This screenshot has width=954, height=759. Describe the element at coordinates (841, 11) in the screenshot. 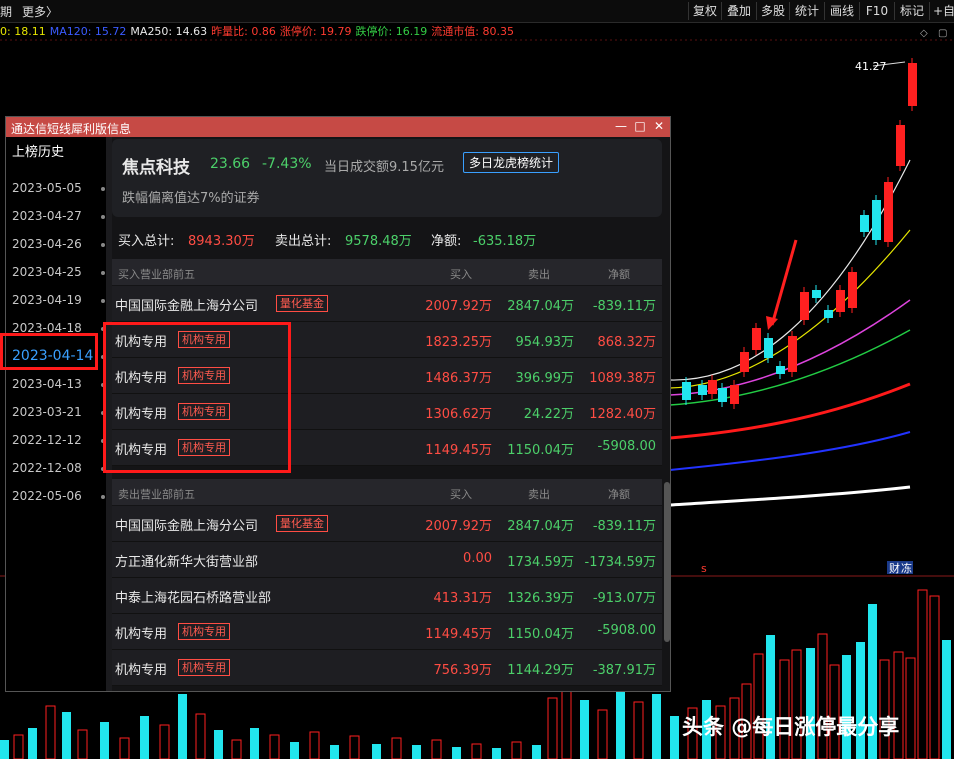

I see `draw-line-button: 画线` at that location.